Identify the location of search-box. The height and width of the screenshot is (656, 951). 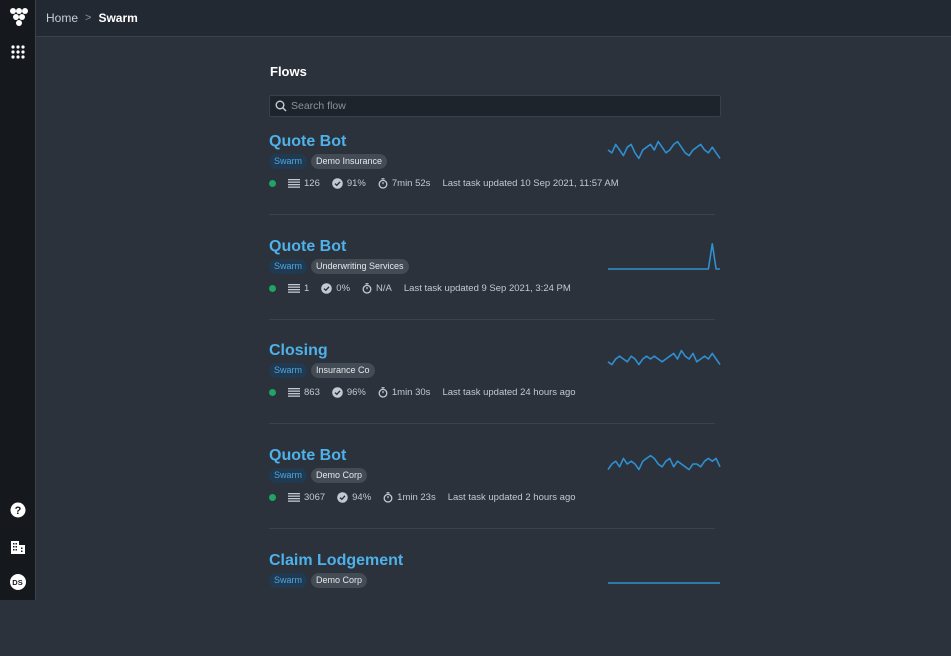
(495, 106).